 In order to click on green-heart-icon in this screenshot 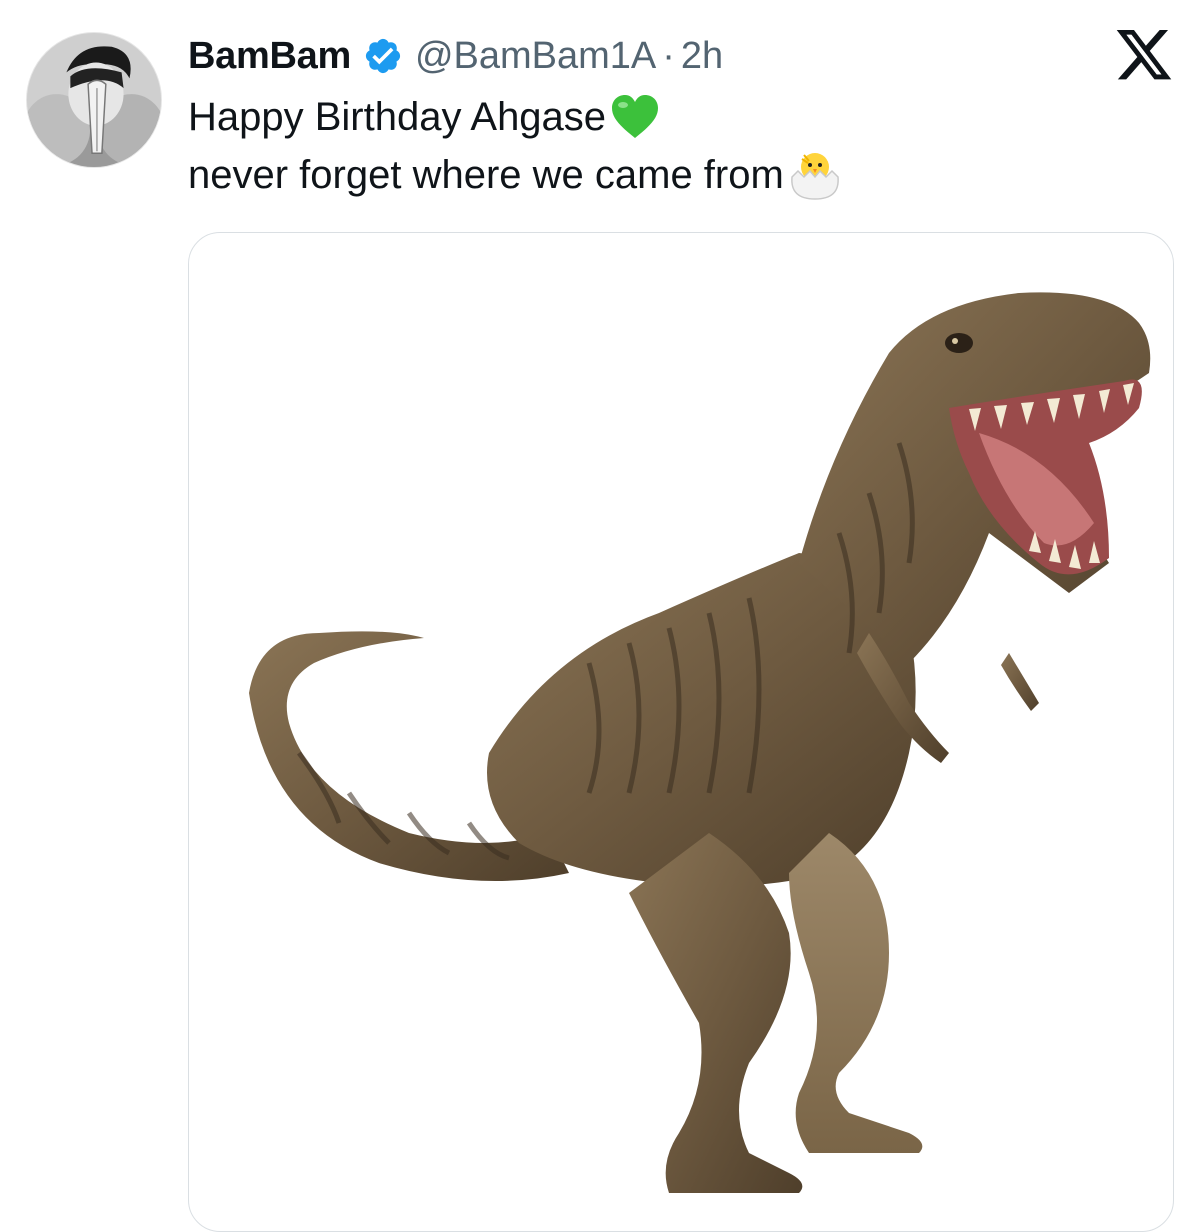, I will do `click(635, 117)`.